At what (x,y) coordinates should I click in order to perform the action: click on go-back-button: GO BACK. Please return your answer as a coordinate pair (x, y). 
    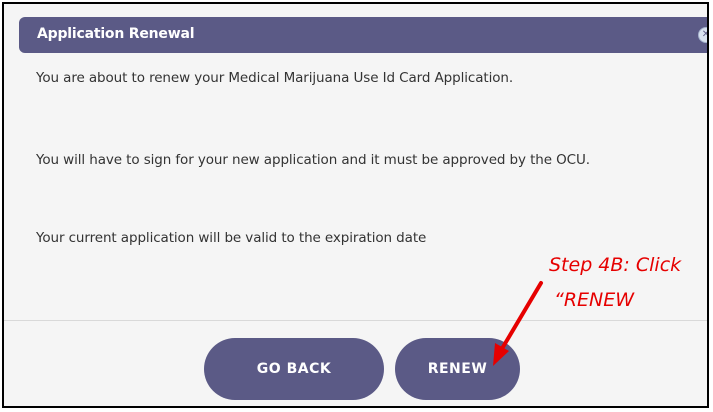
    Looking at the image, I should click on (294, 369).